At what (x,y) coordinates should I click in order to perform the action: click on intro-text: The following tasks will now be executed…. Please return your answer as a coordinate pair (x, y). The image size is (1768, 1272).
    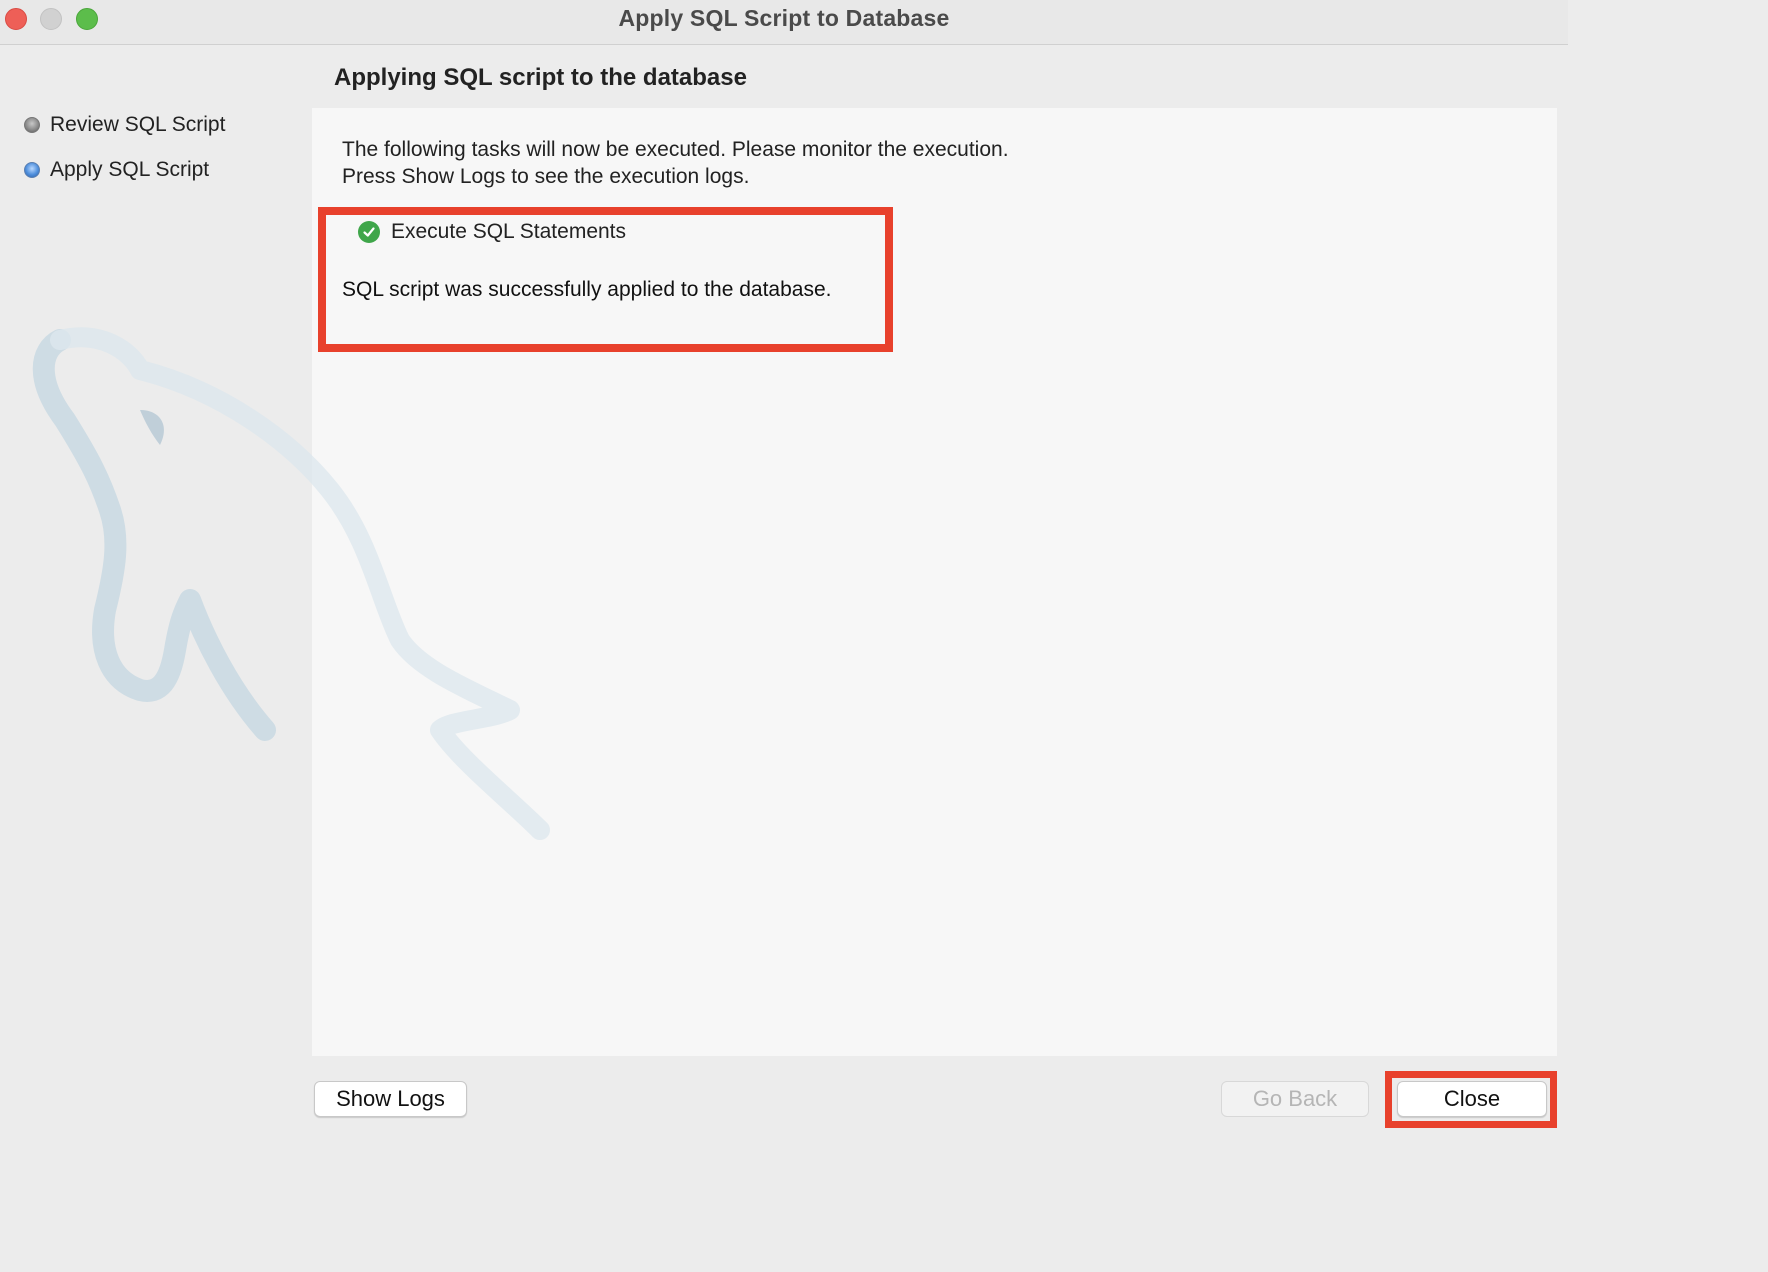
    Looking at the image, I should click on (675, 163).